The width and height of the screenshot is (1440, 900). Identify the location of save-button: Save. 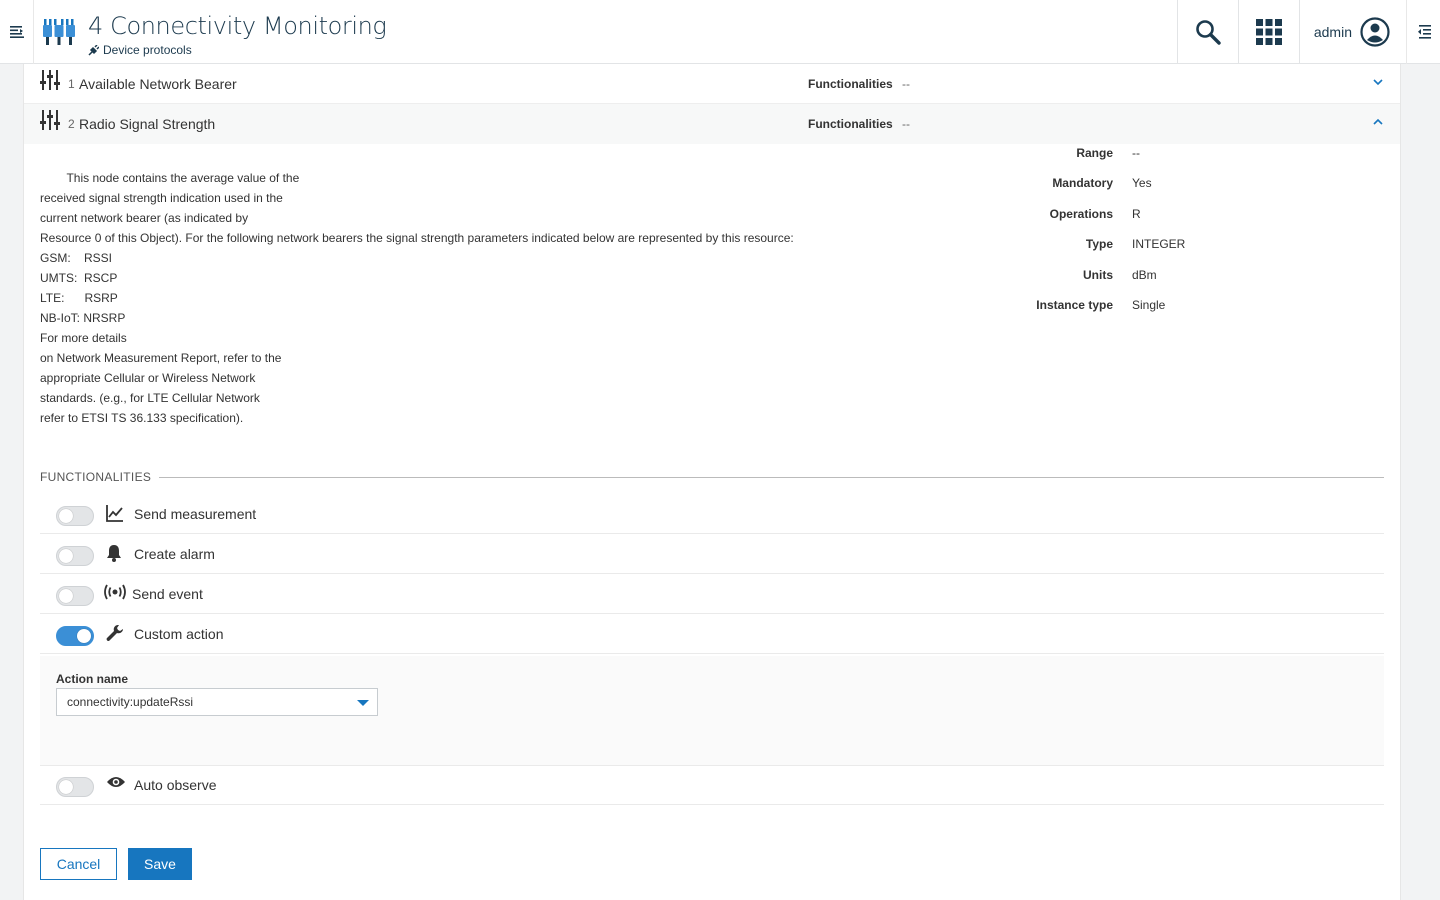
(160, 864).